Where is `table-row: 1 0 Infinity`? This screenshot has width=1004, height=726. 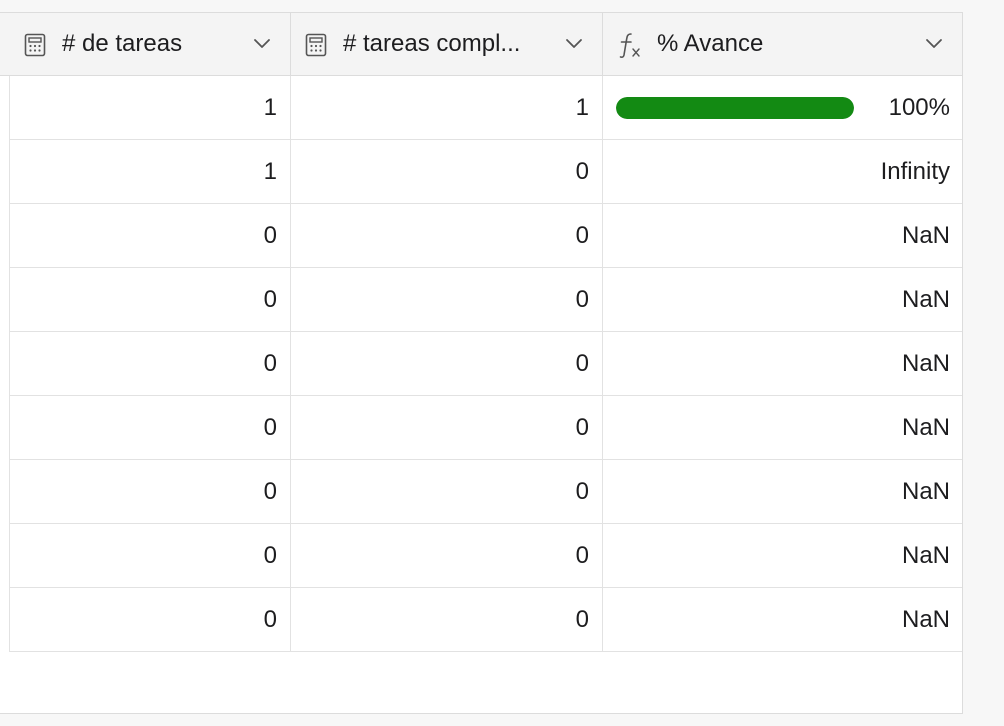 table-row: 1 0 Infinity is located at coordinates (486, 172).